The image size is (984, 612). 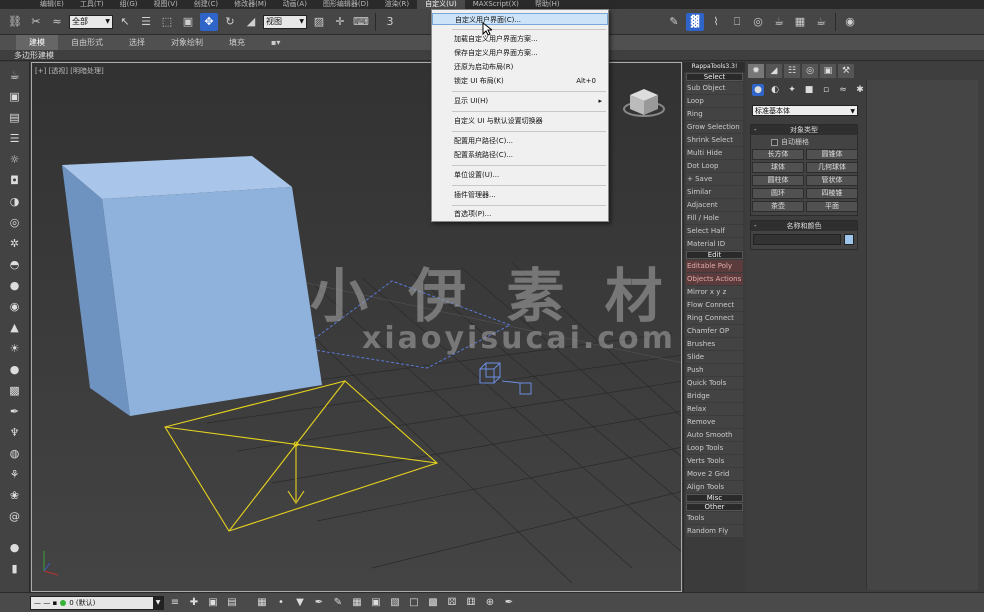 I want to click on primitive-category-combo: 标准基本体 ▼, so click(x=805, y=110).